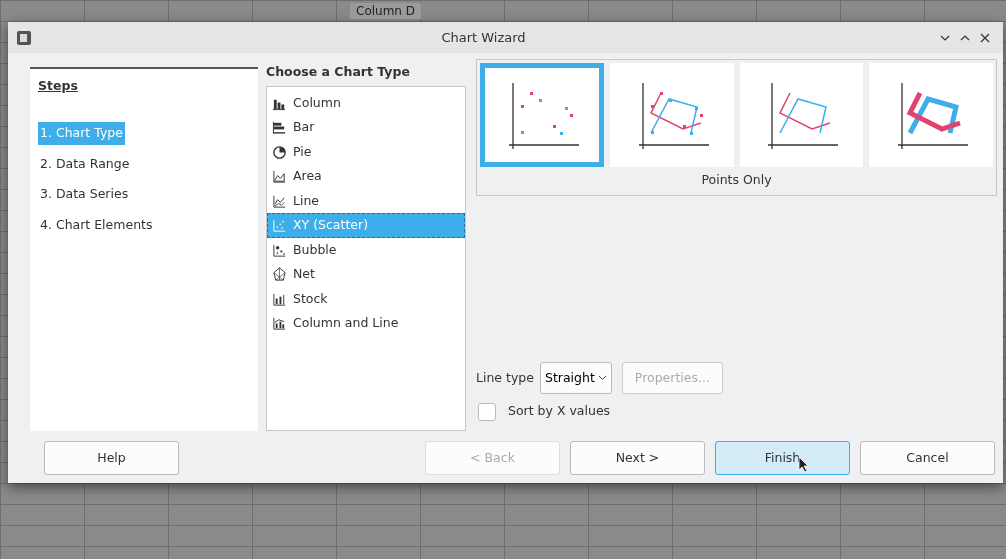  Describe the element at coordinates (483, 37) in the screenshot. I see `window-title: Chart Wizard` at that location.